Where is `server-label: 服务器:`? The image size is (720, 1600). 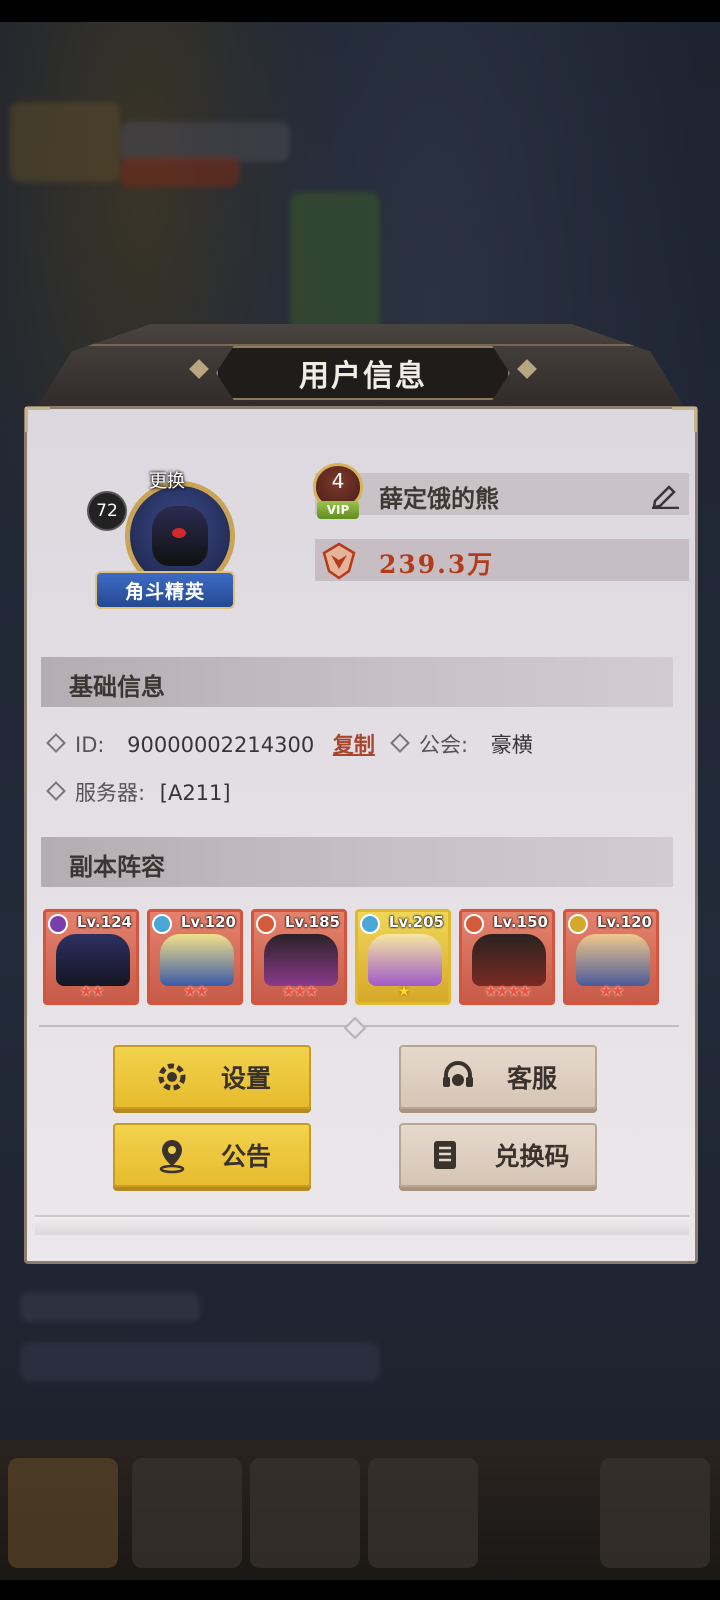 server-label: 服务器: is located at coordinates (110, 793).